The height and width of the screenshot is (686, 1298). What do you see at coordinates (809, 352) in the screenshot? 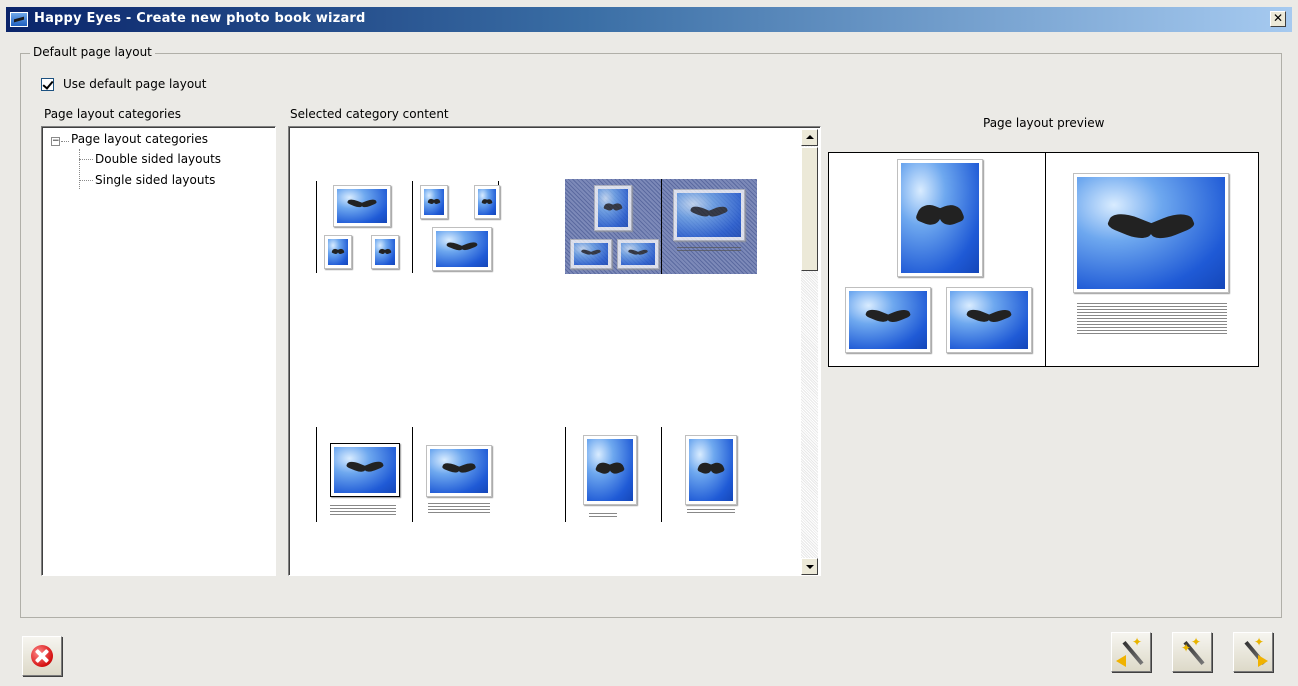
I see `content-scrollbar` at bounding box center [809, 352].